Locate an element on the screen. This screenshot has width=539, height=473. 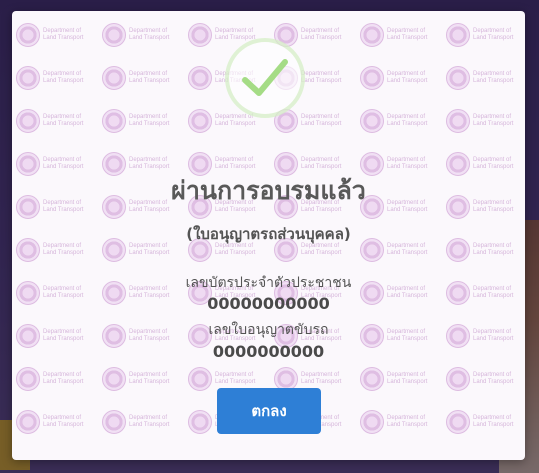
license-value: 0000000000 is located at coordinates (268, 351).